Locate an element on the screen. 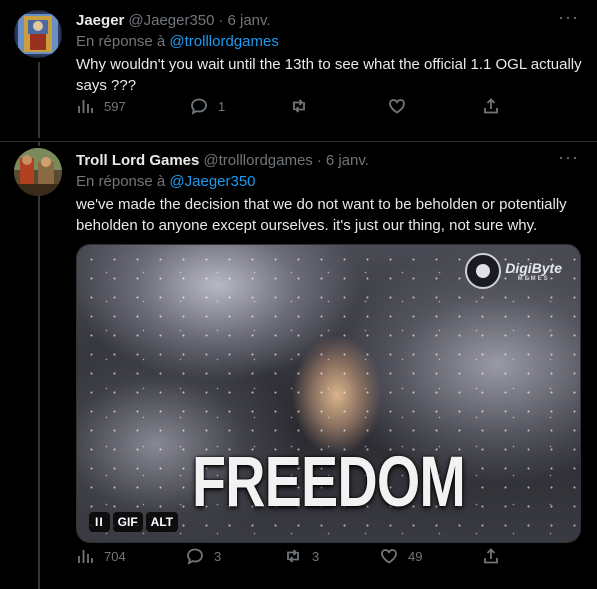 This screenshot has height=589, width=597. digibyte-logo-icon is located at coordinates (483, 271).